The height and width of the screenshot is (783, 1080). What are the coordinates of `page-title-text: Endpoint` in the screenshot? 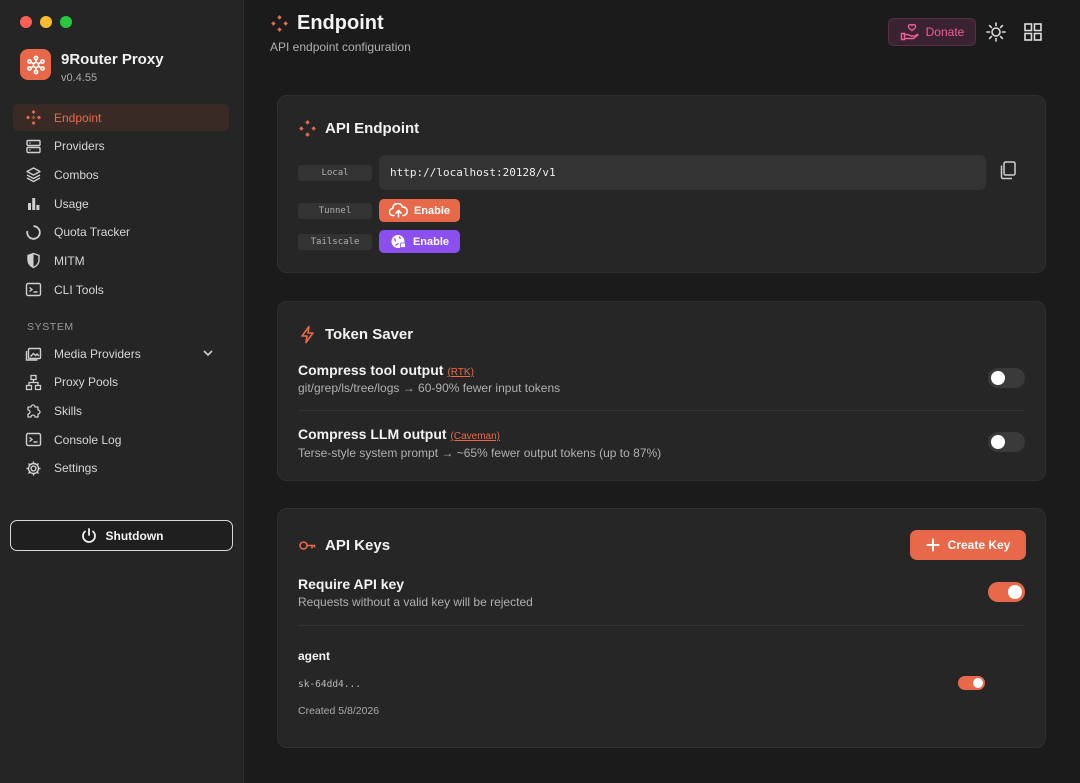 It's located at (340, 23).